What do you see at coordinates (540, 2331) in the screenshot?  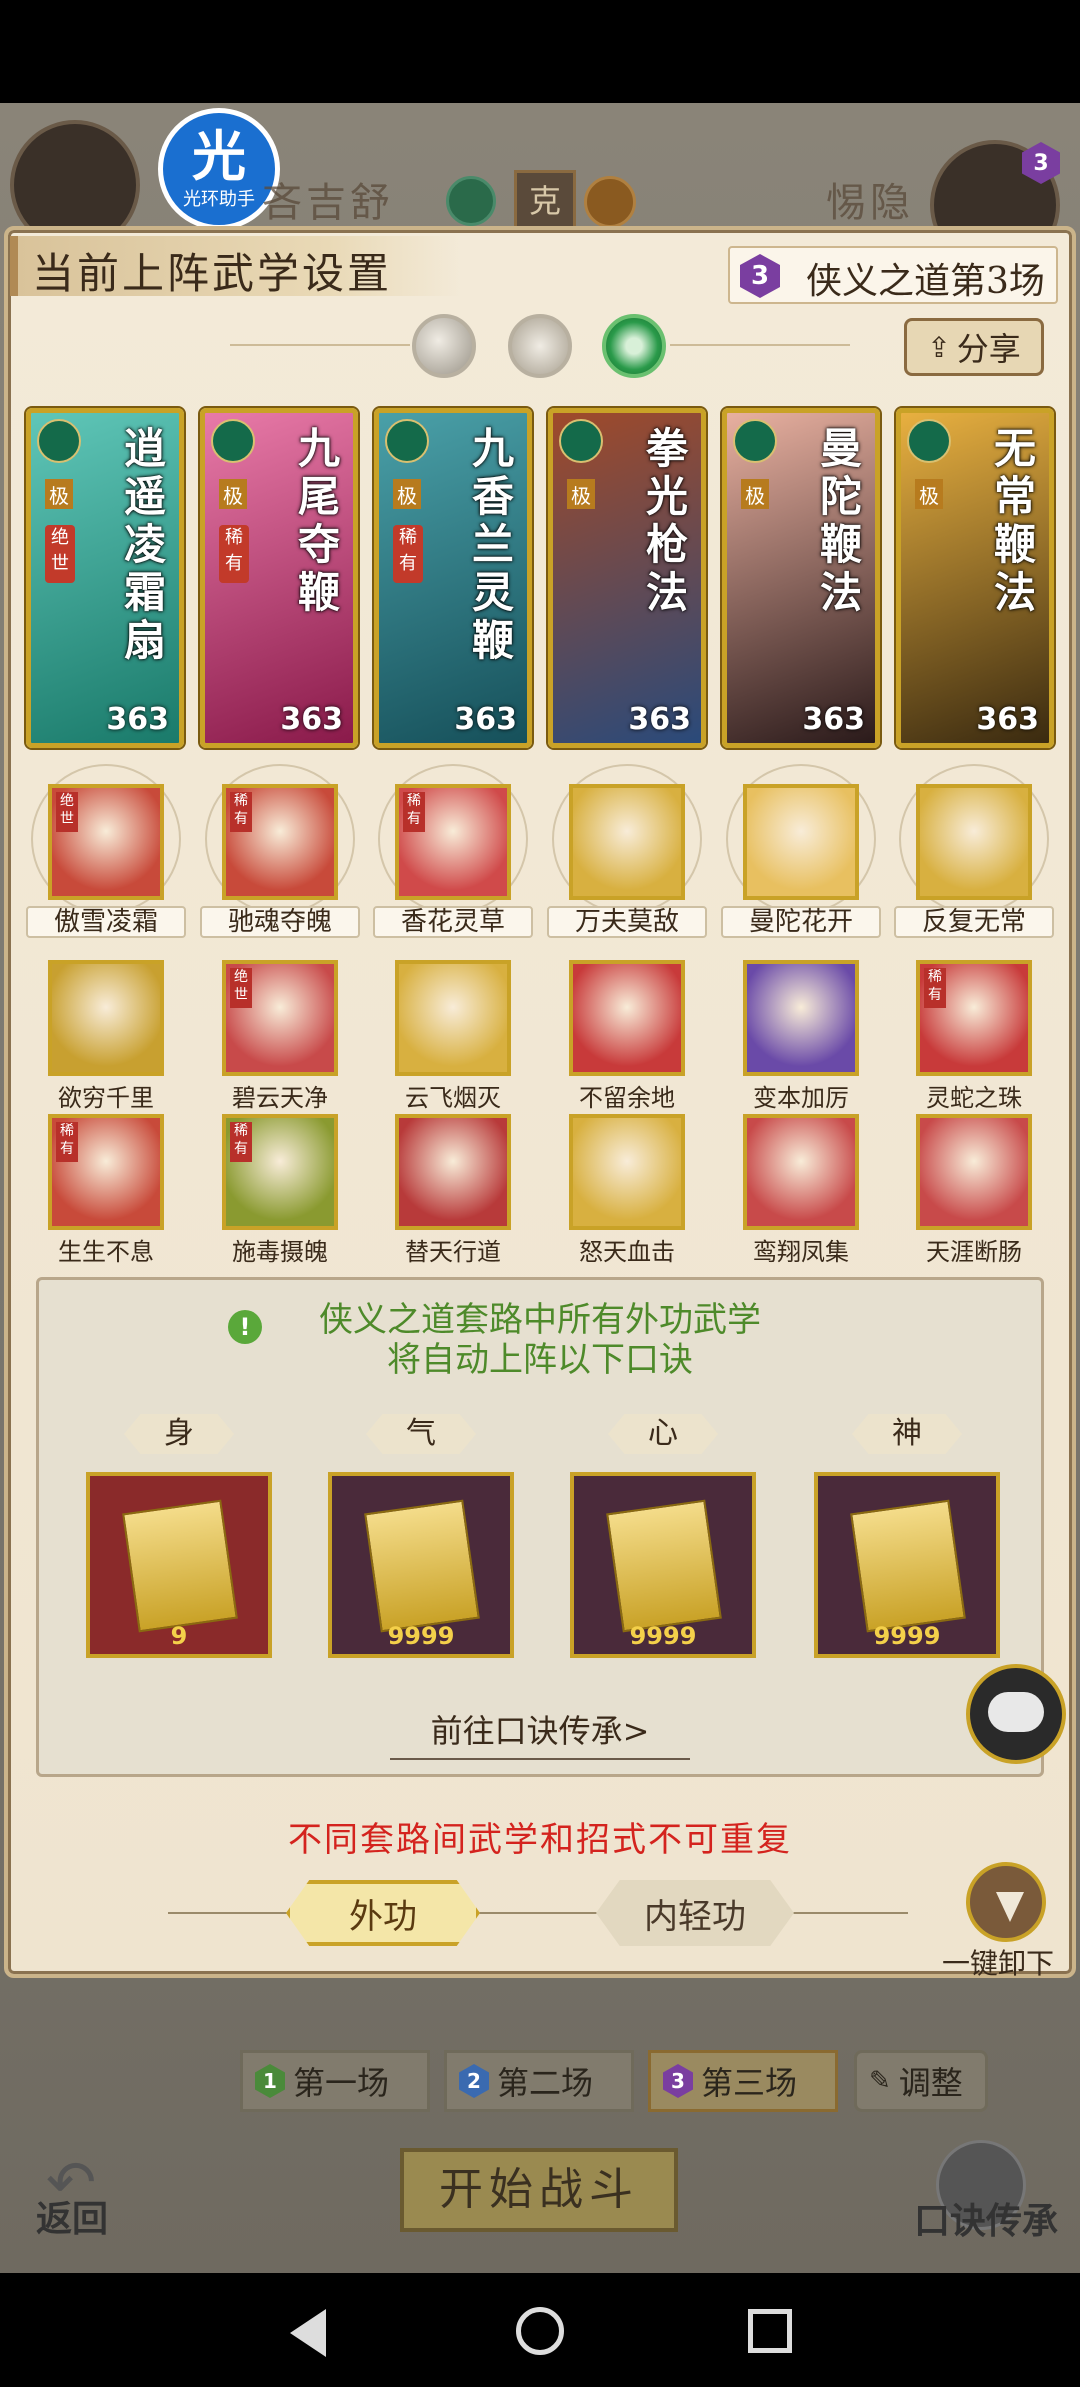 I see `nav-home-icon` at bounding box center [540, 2331].